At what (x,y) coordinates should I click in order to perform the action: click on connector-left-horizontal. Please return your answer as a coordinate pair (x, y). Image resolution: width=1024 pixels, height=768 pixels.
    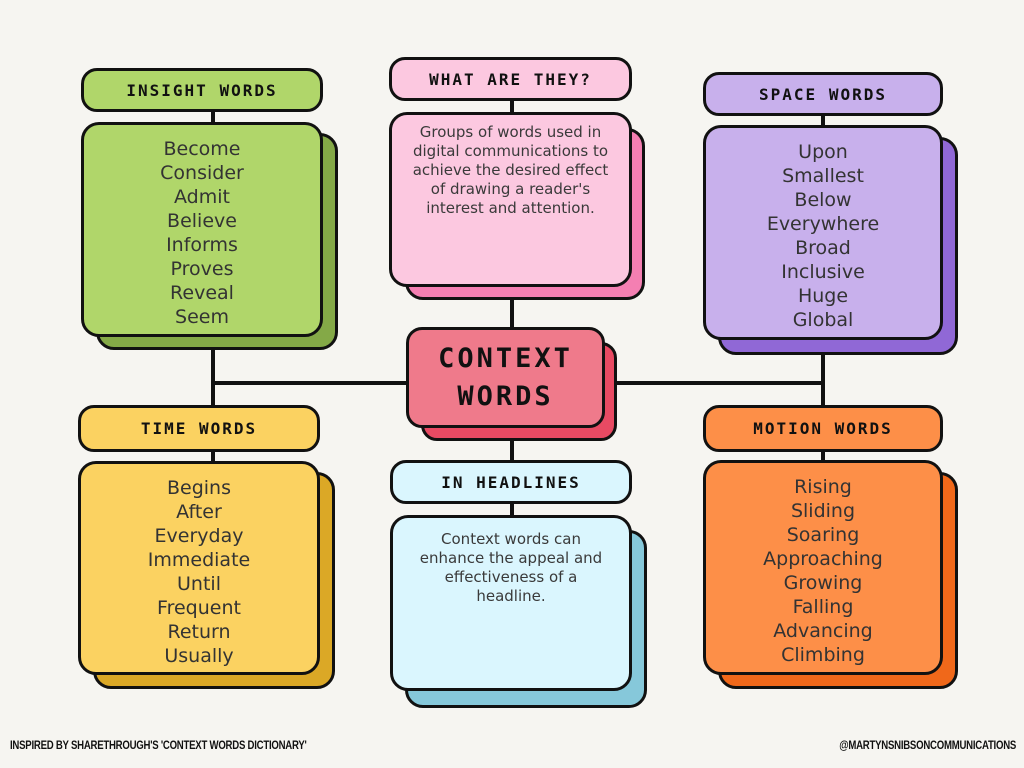
    Looking at the image, I should click on (311, 383).